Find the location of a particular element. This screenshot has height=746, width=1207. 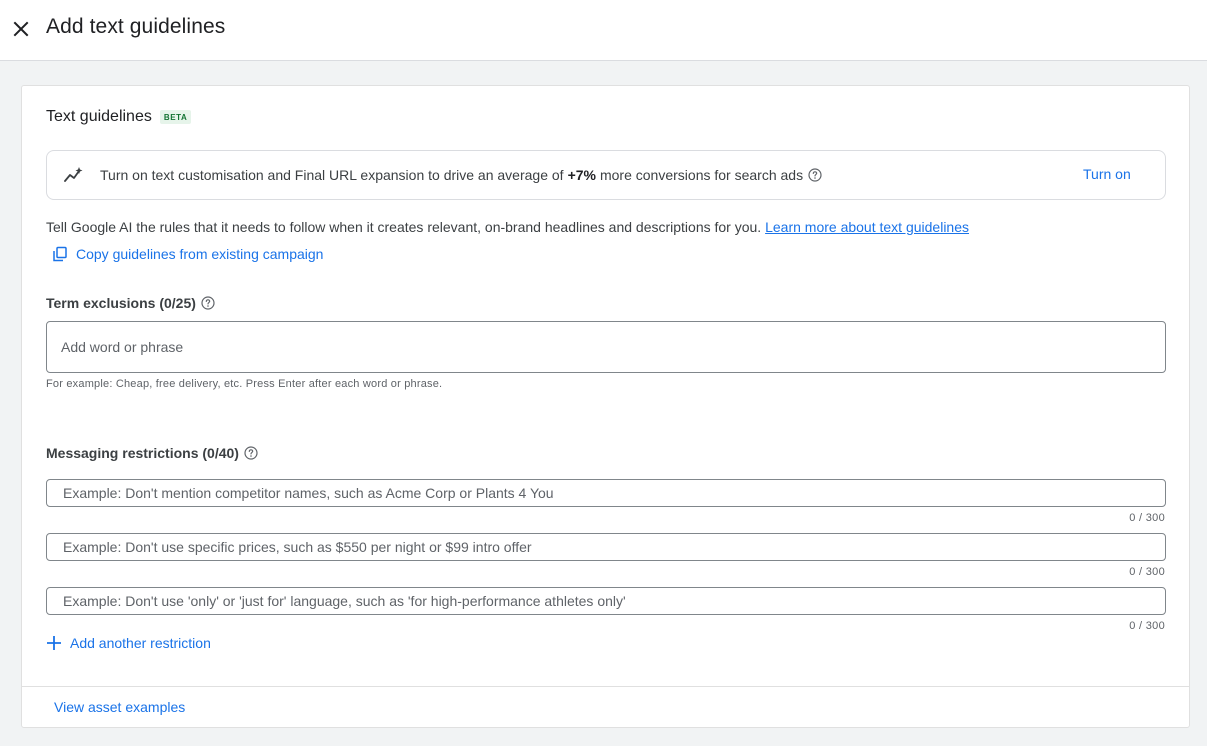

add-restriction-button: Add another restriction is located at coordinates (128, 643).